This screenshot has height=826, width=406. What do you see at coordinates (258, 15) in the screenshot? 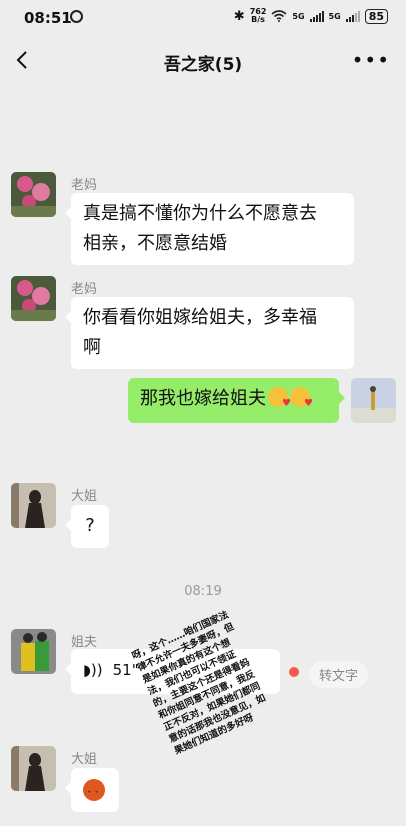
I see `network-speed: 762 B/s` at bounding box center [258, 15].